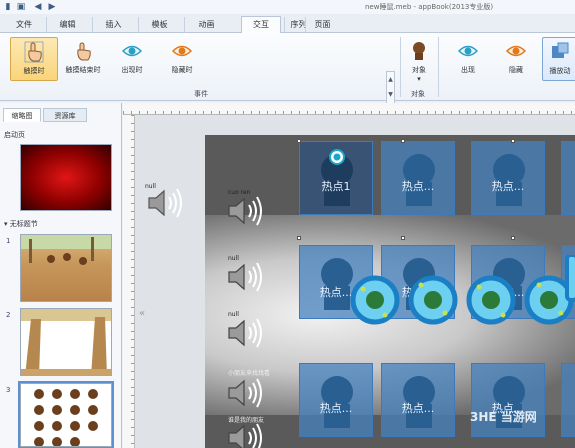 The height and width of the screenshot is (448, 575). I want to click on scroll-down-icon: ▼, so click(390, 94).